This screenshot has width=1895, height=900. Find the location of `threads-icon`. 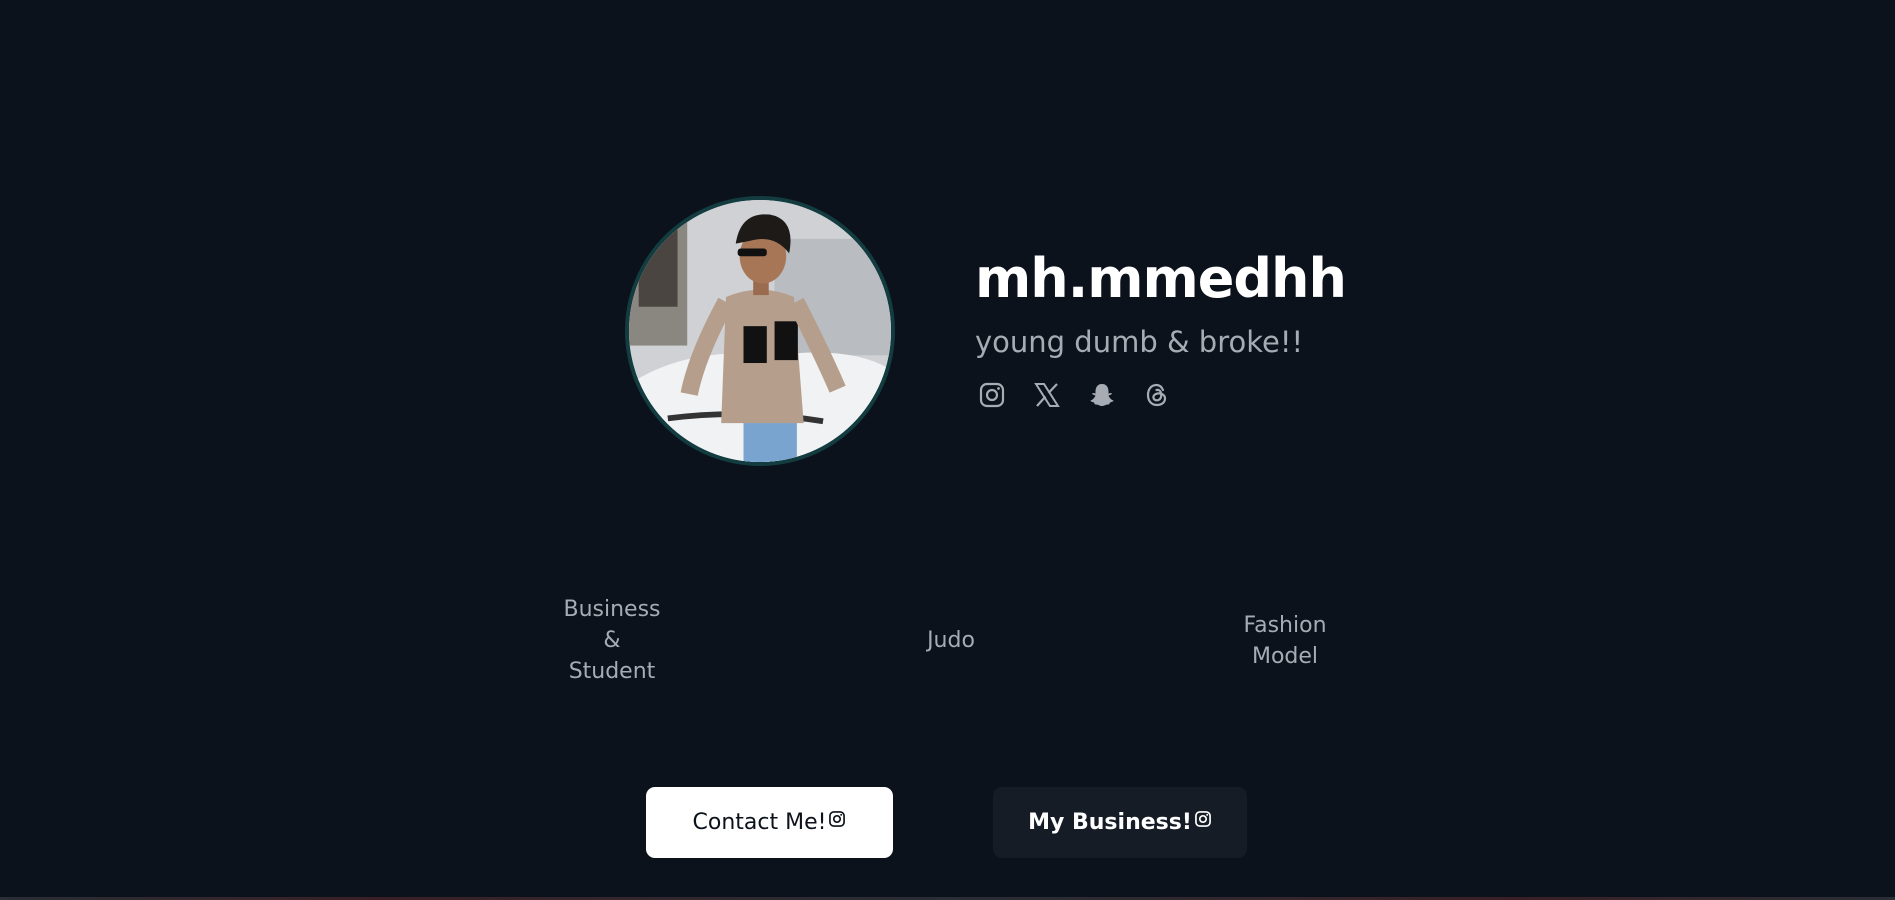

threads-icon is located at coordinates (1156, 395).